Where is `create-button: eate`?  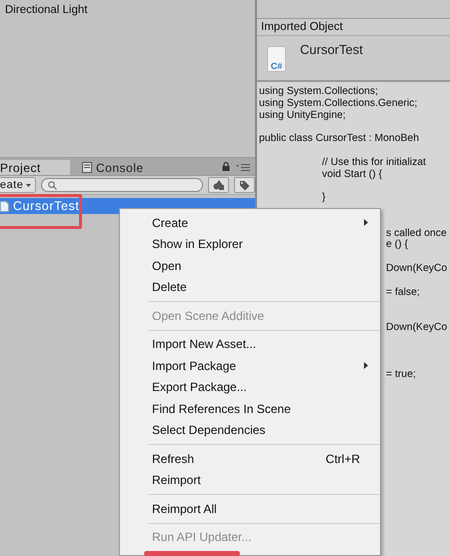
create-button: eate is located at coordinates (18, 185).